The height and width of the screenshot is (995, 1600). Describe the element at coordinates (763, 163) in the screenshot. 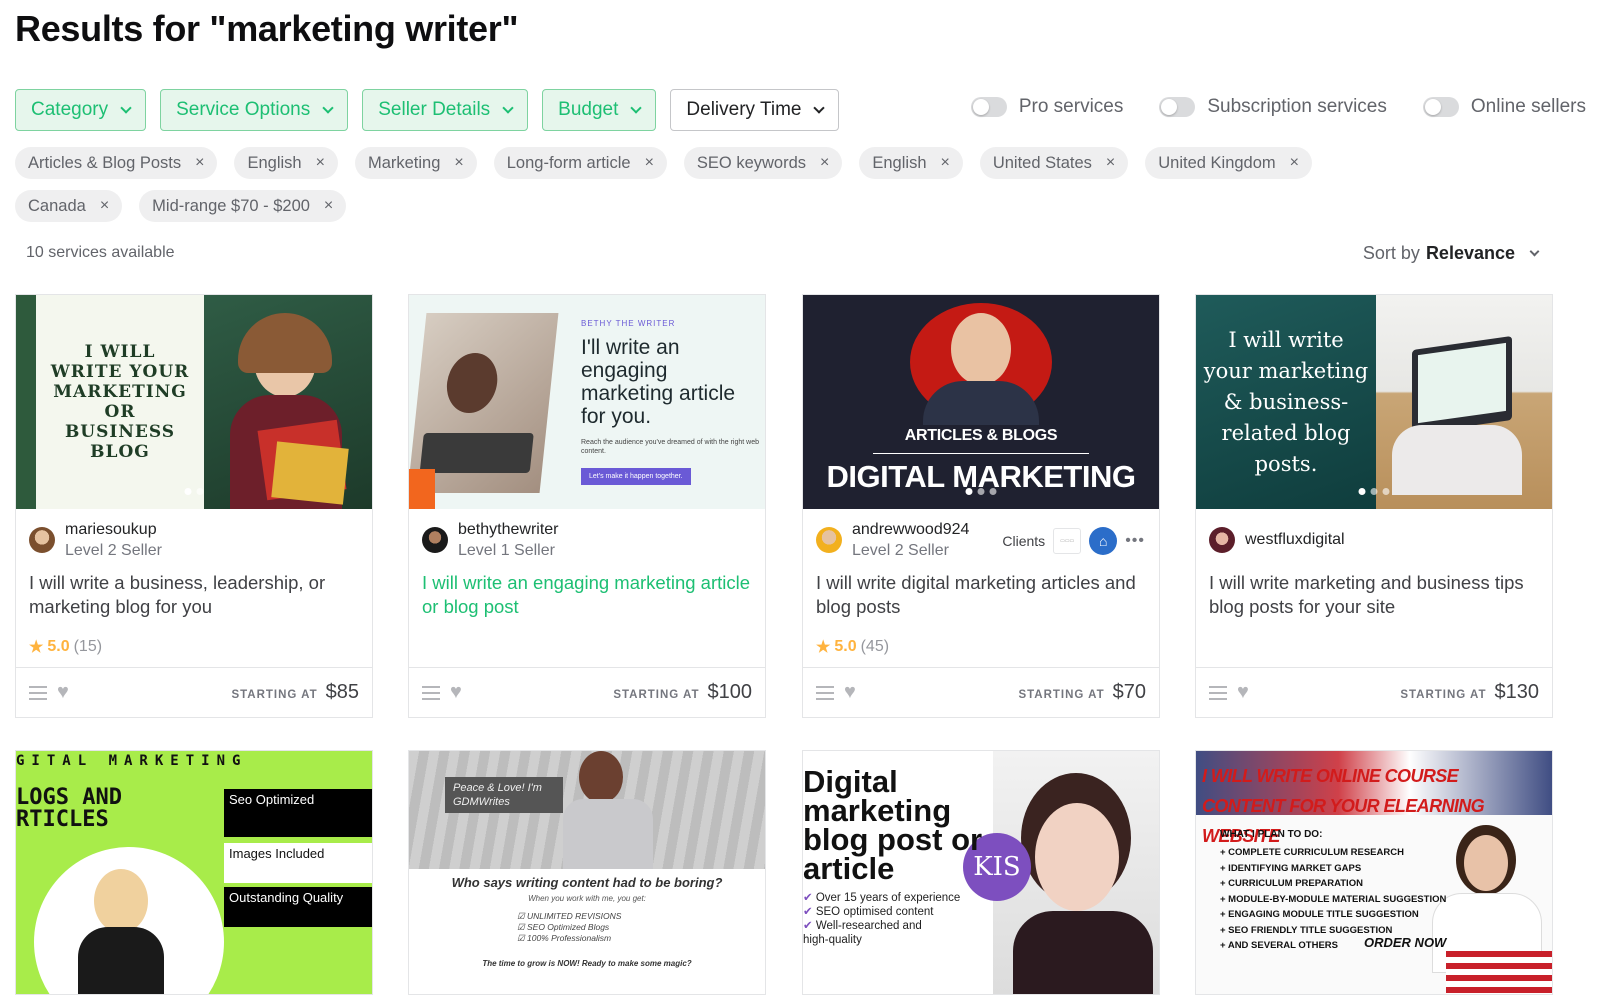

I see `filter-tag: SEO keywords ×` at that location.